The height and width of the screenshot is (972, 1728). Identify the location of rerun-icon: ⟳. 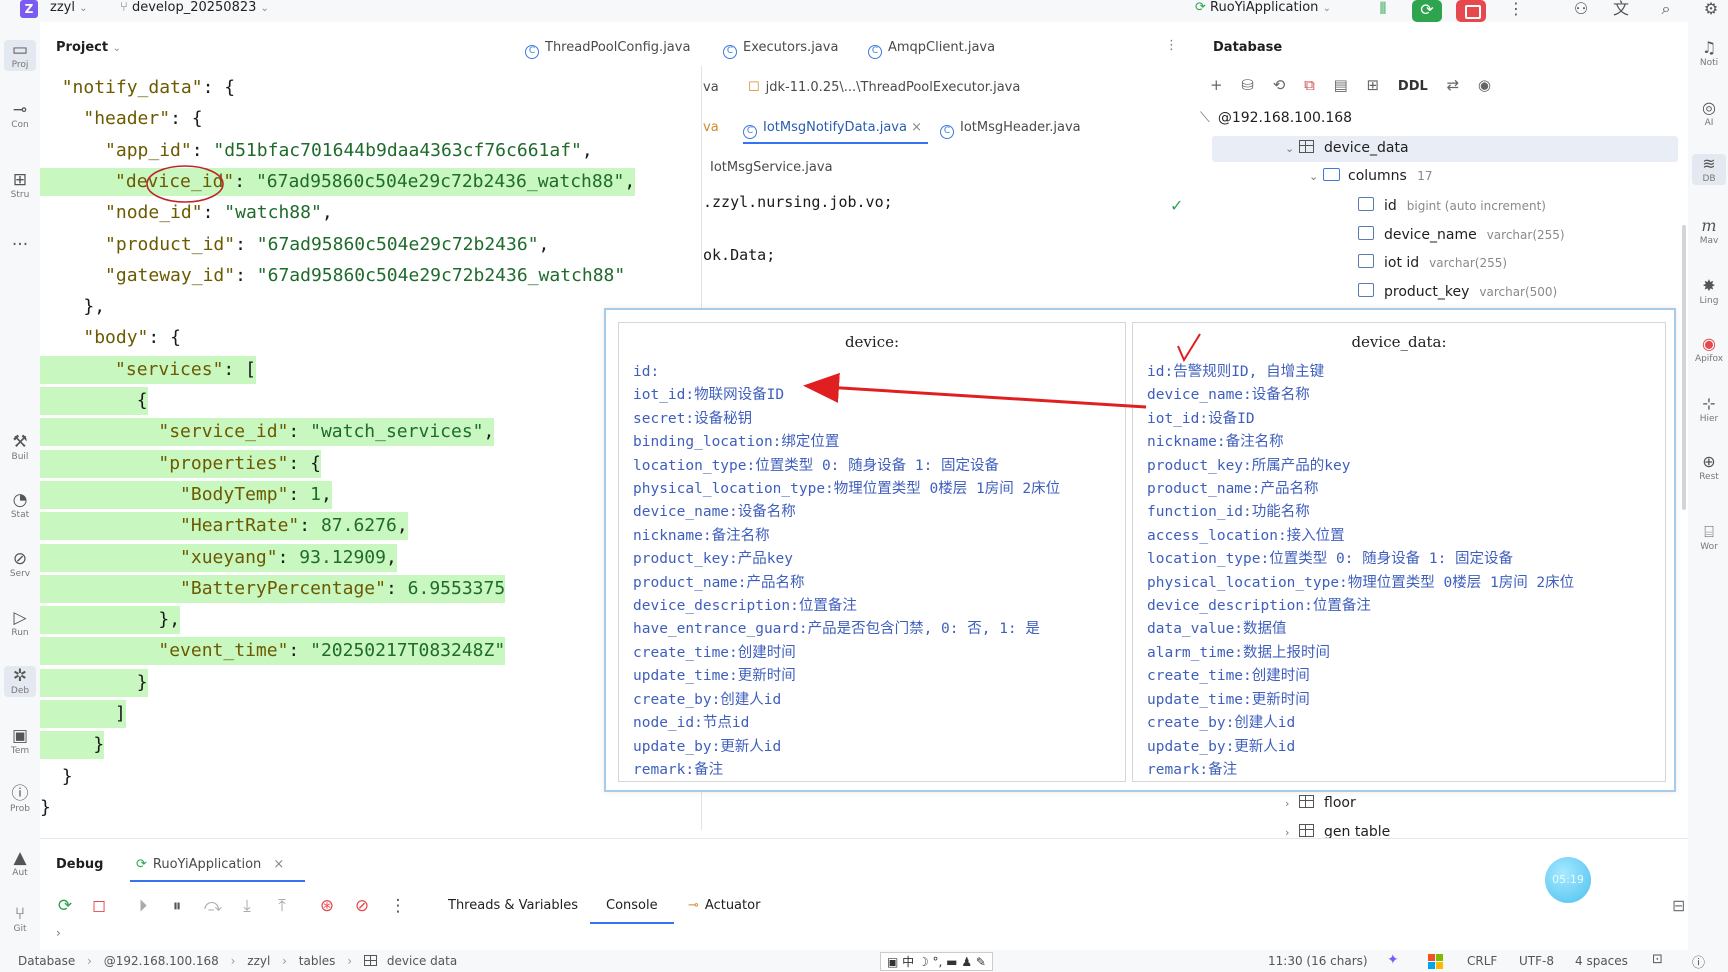
(65, 906).